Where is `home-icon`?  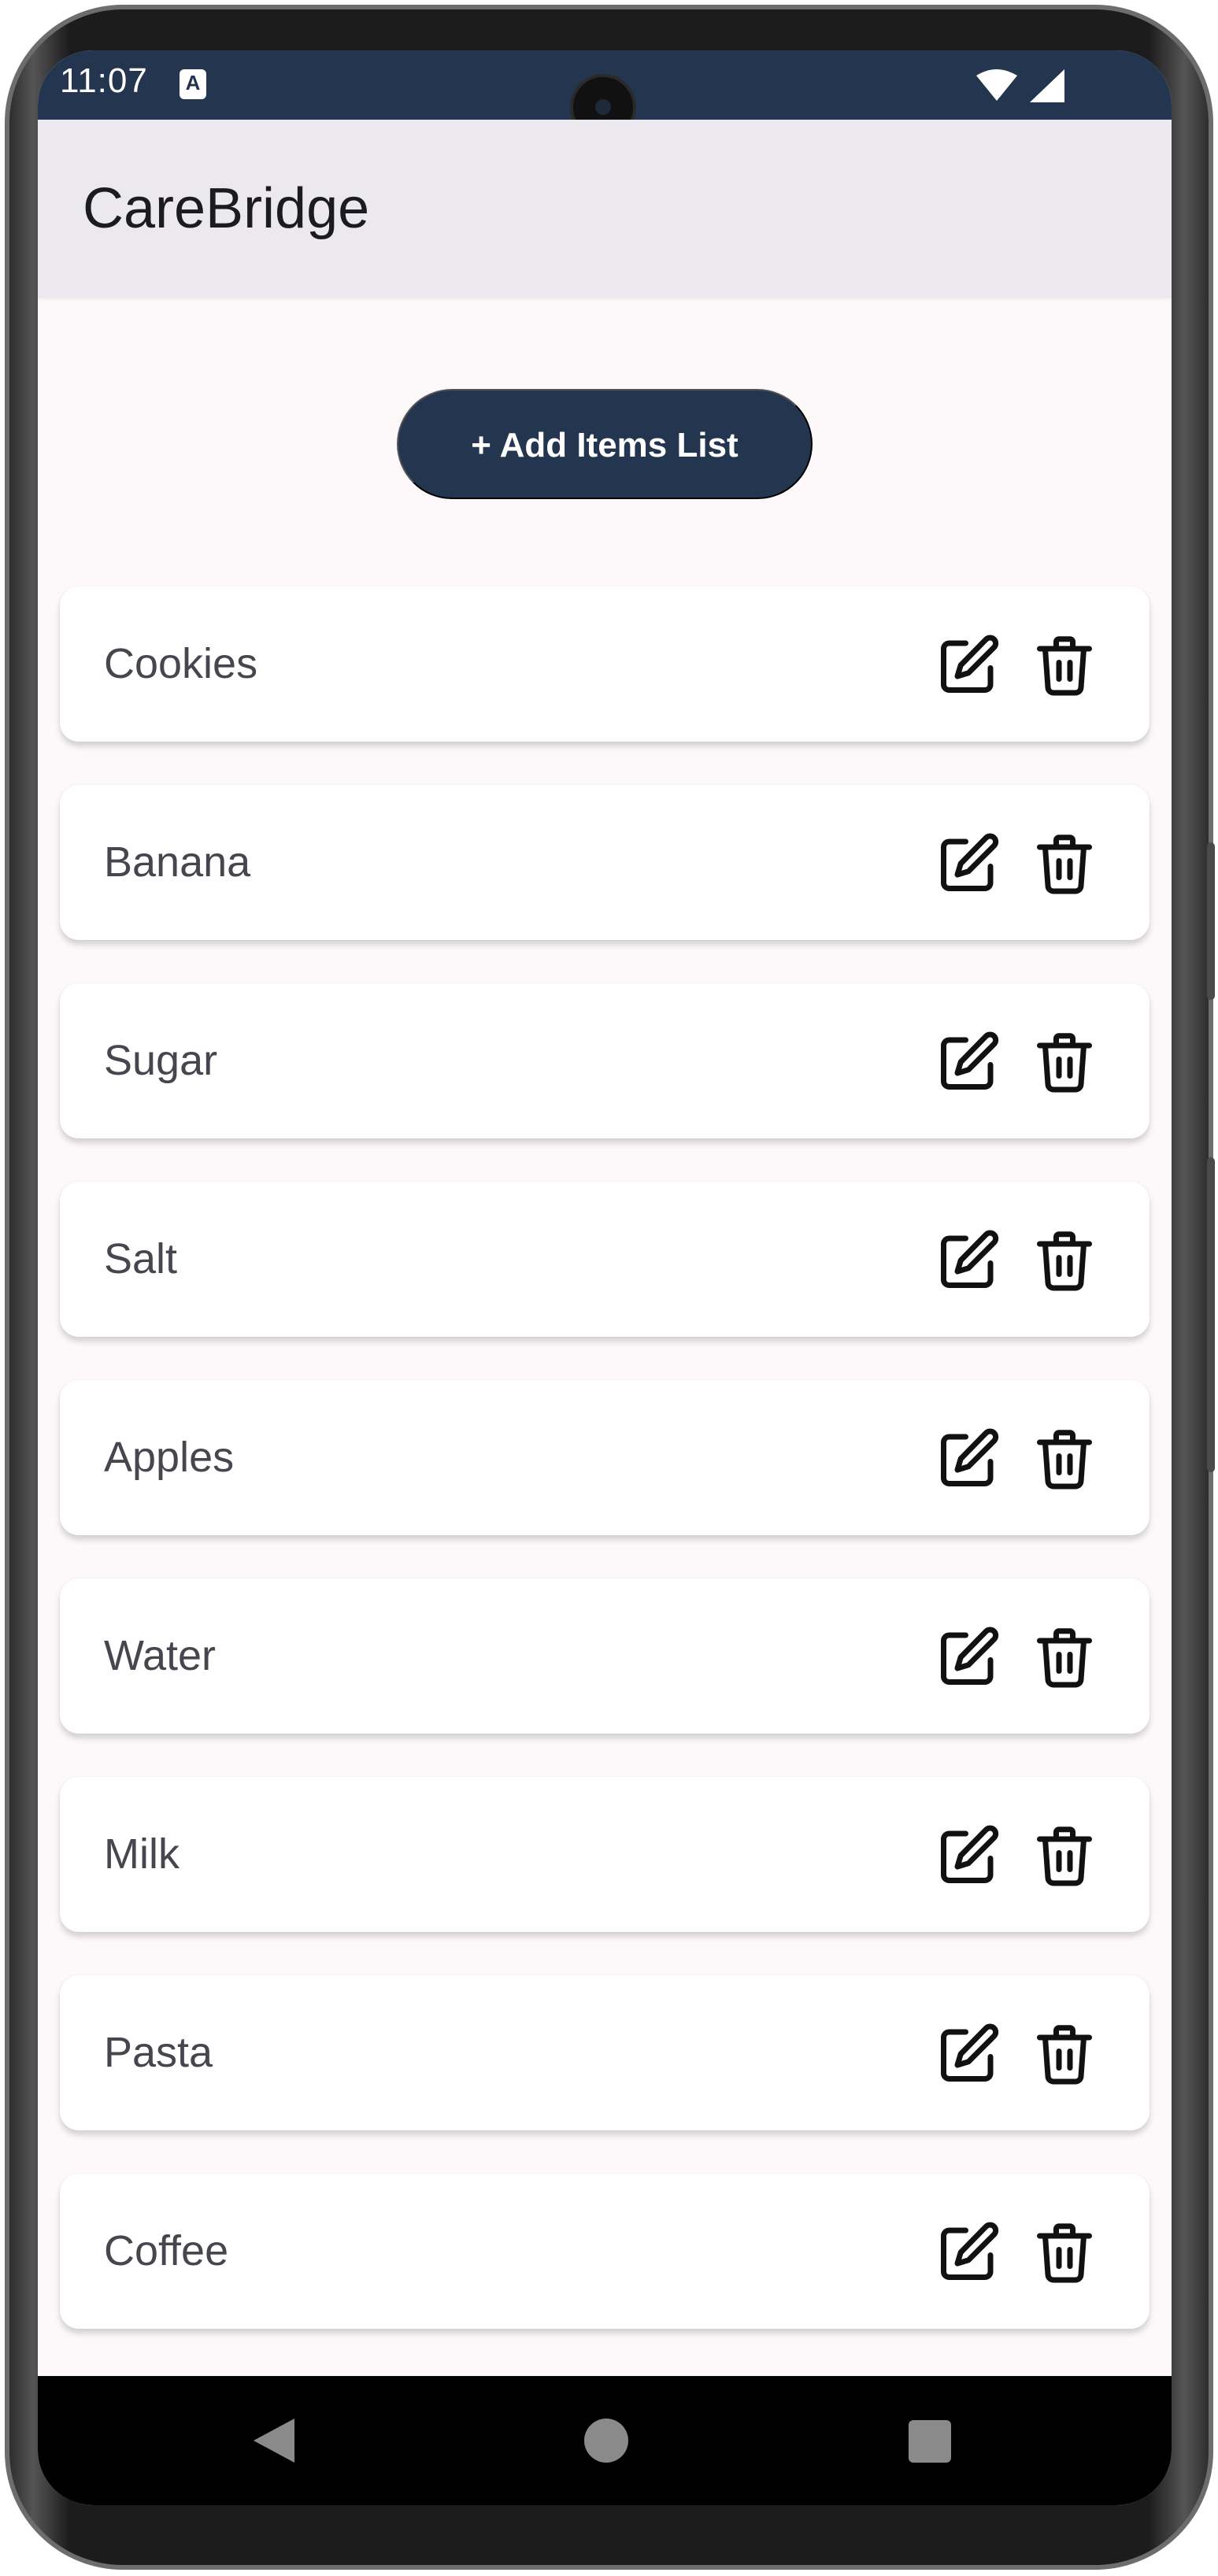
home-icon is located at coordinates (606, 2441).